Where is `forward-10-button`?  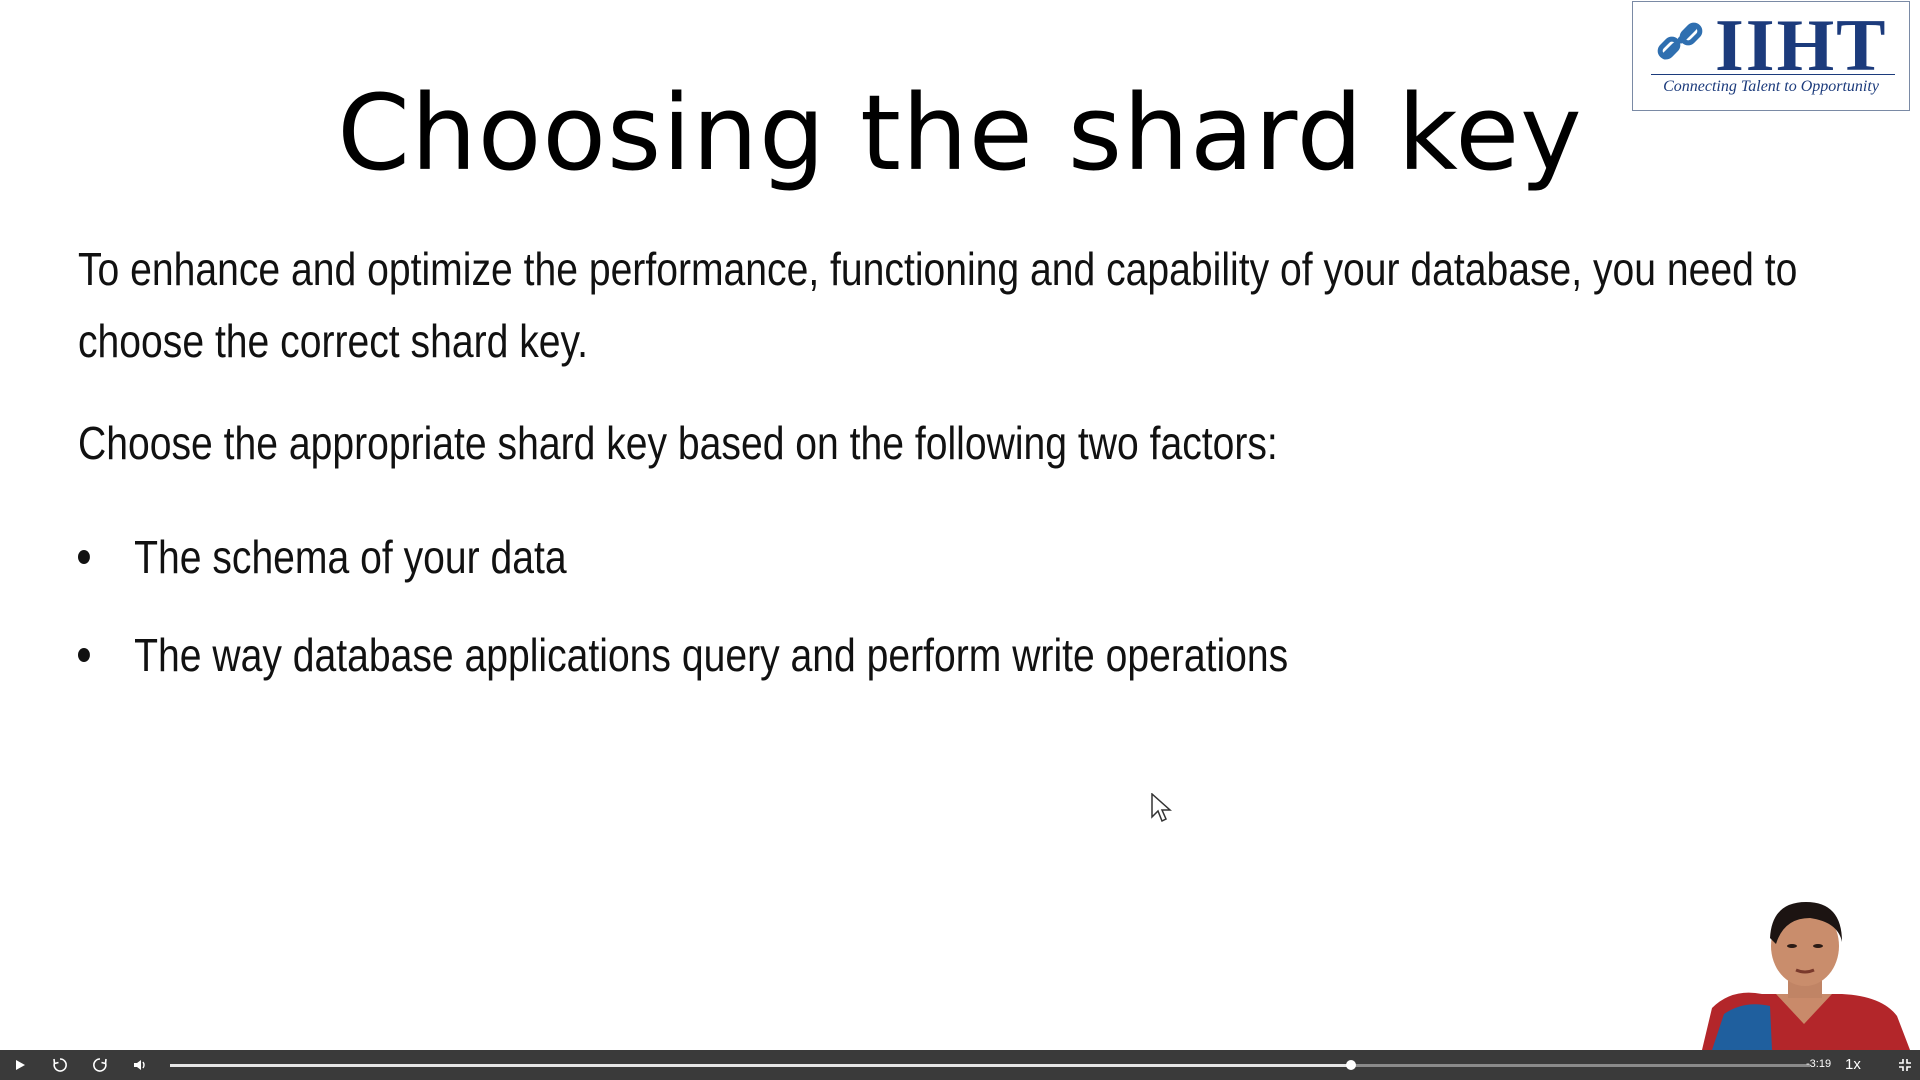
forward-10-button is located at coordinates (100, 1065).